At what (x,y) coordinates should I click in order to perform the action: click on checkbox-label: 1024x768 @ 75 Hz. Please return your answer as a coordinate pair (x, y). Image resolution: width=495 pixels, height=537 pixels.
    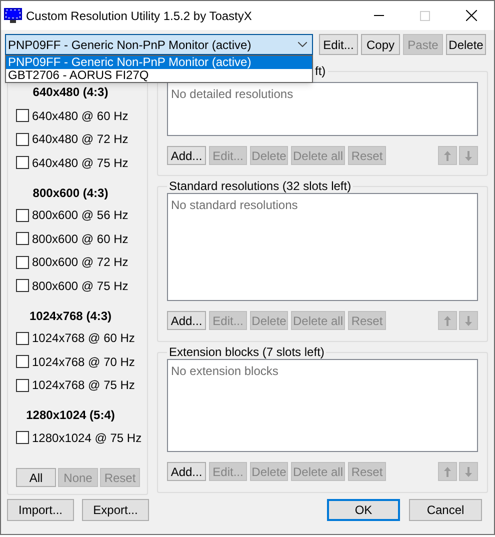
    Looking at the image, I should click on (83, 385).